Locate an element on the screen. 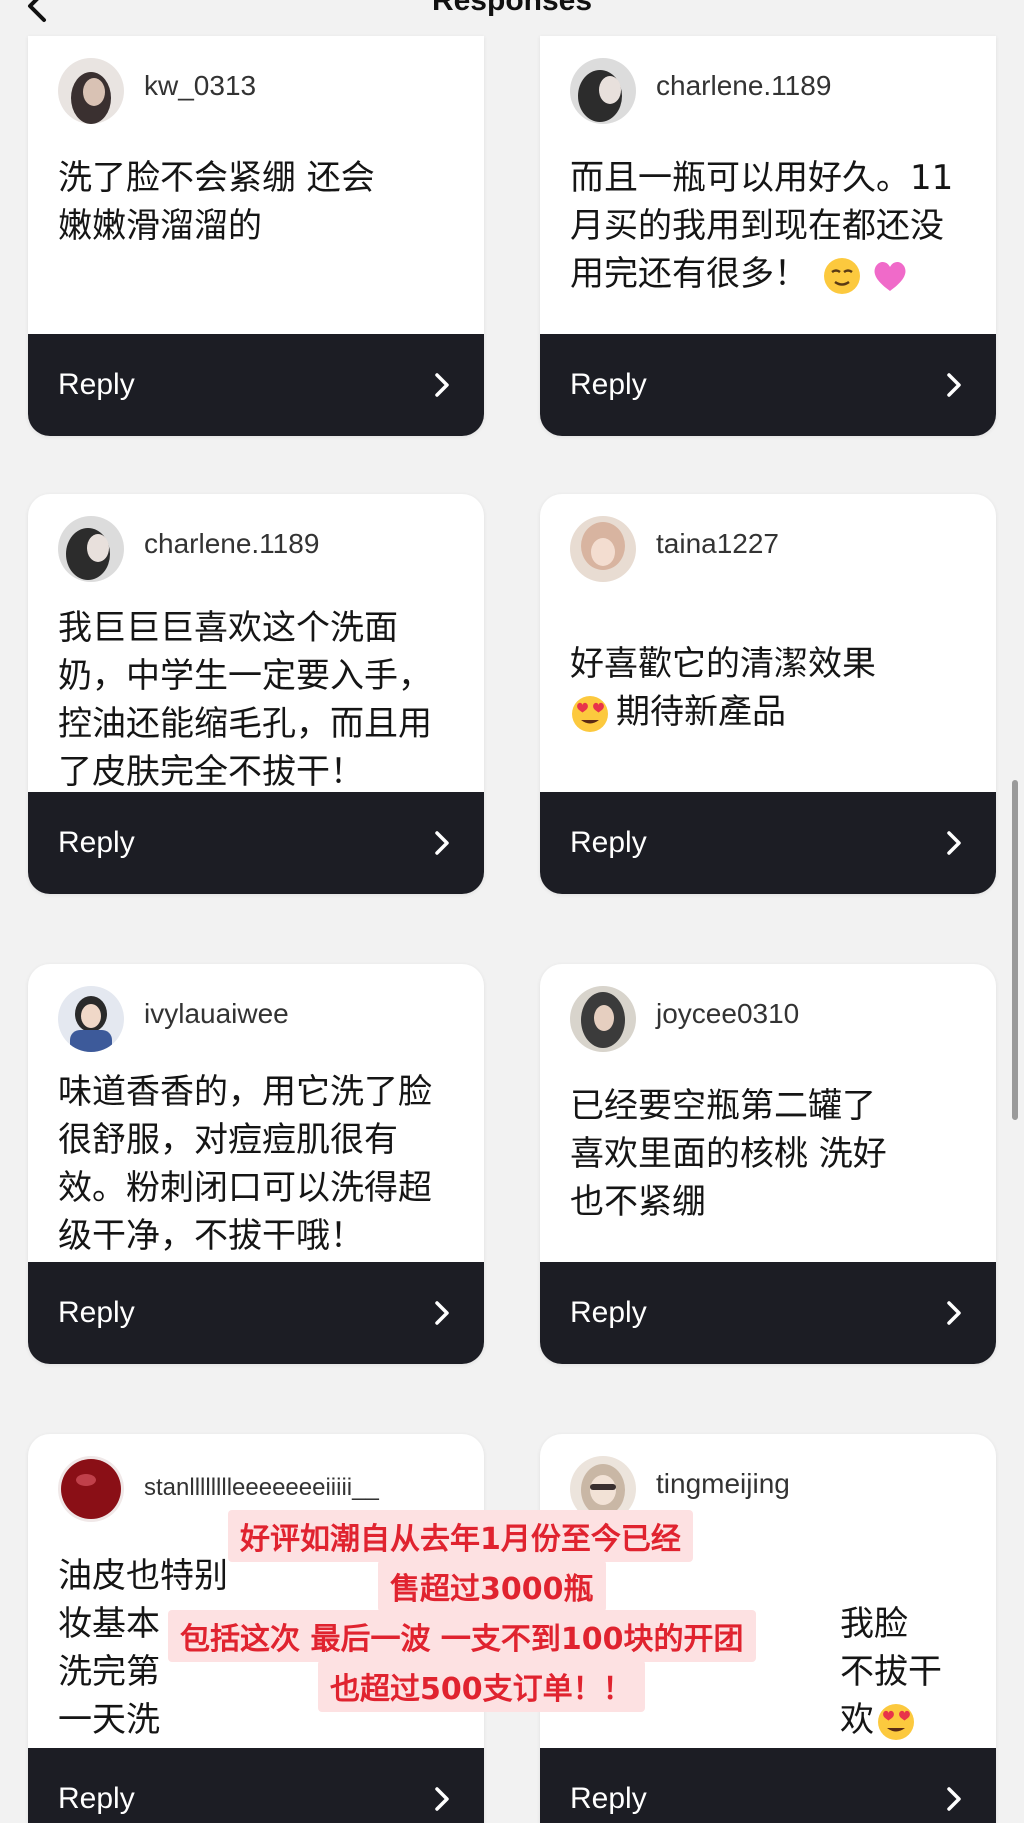 The image size is (1024, 1823). username: ivylauaiwee is located at coordinates (216, 1014).